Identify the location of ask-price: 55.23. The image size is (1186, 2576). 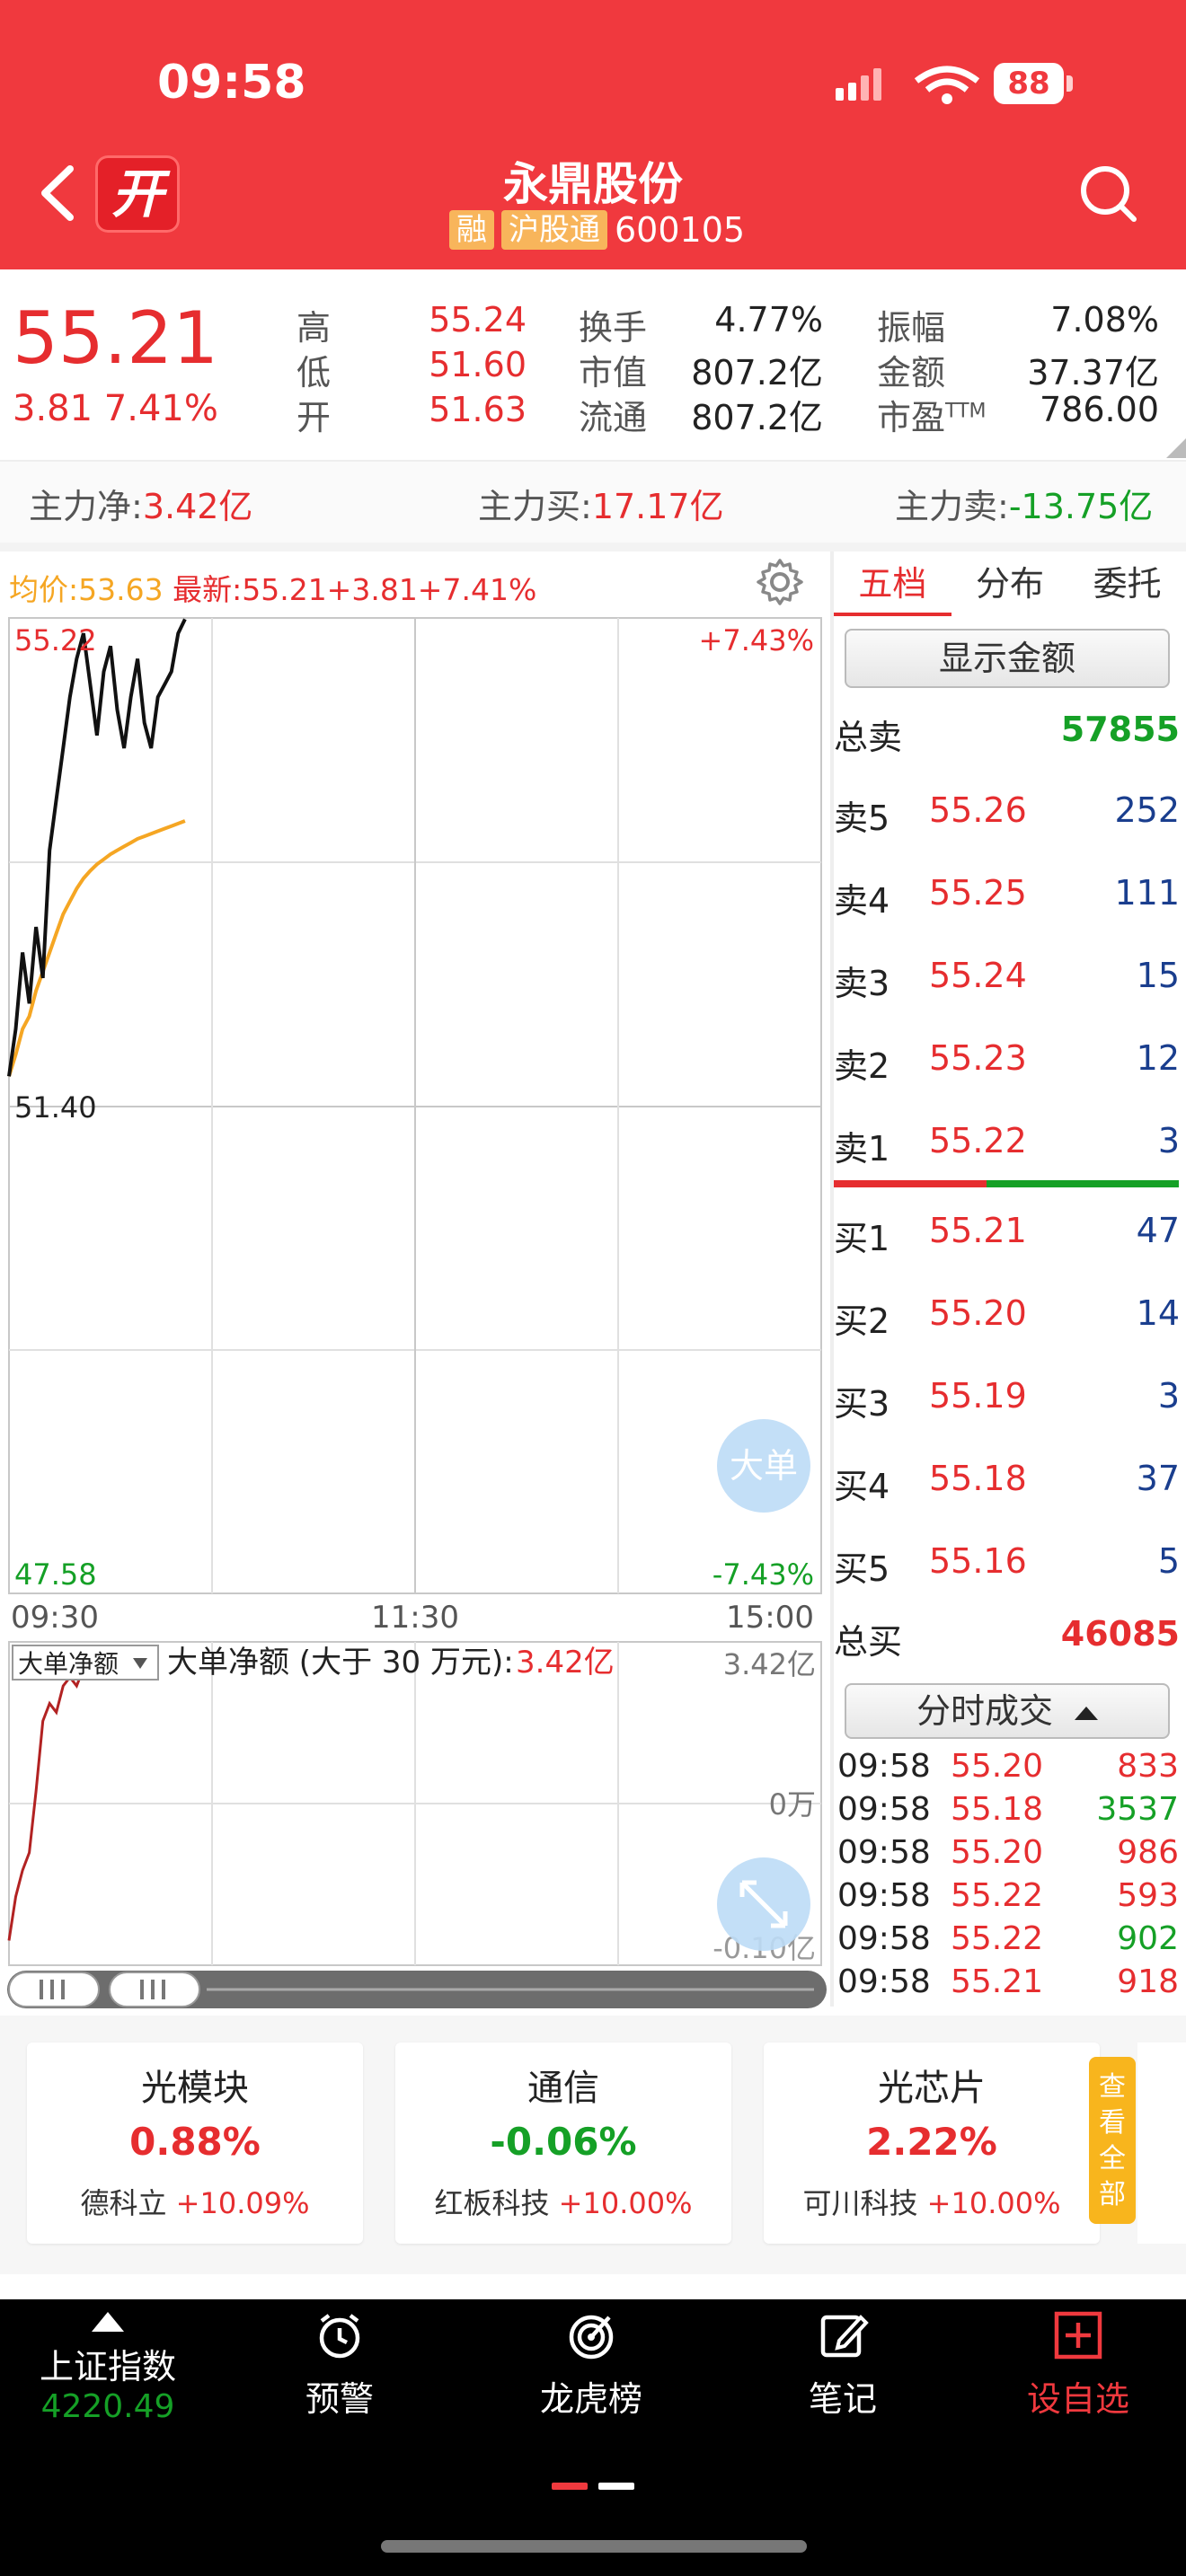
(978, 1058).